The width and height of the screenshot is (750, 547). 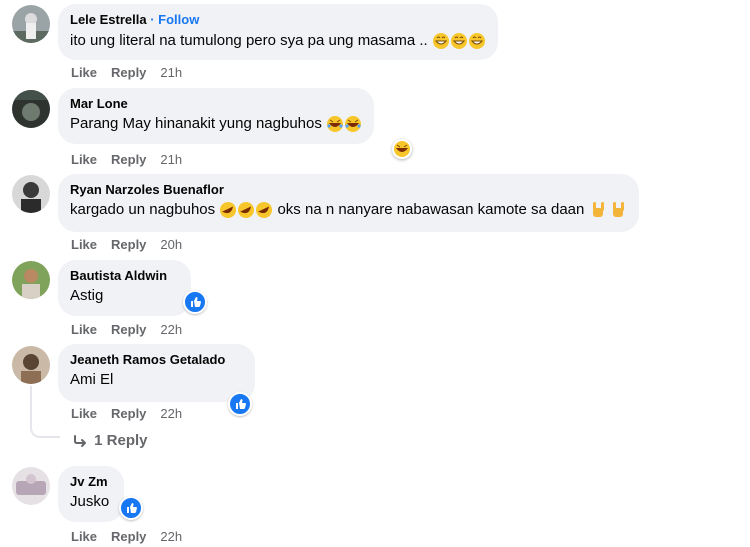 I want to click on comment-bubble: Jv Zm Jusko, so click(x=91, y=494).